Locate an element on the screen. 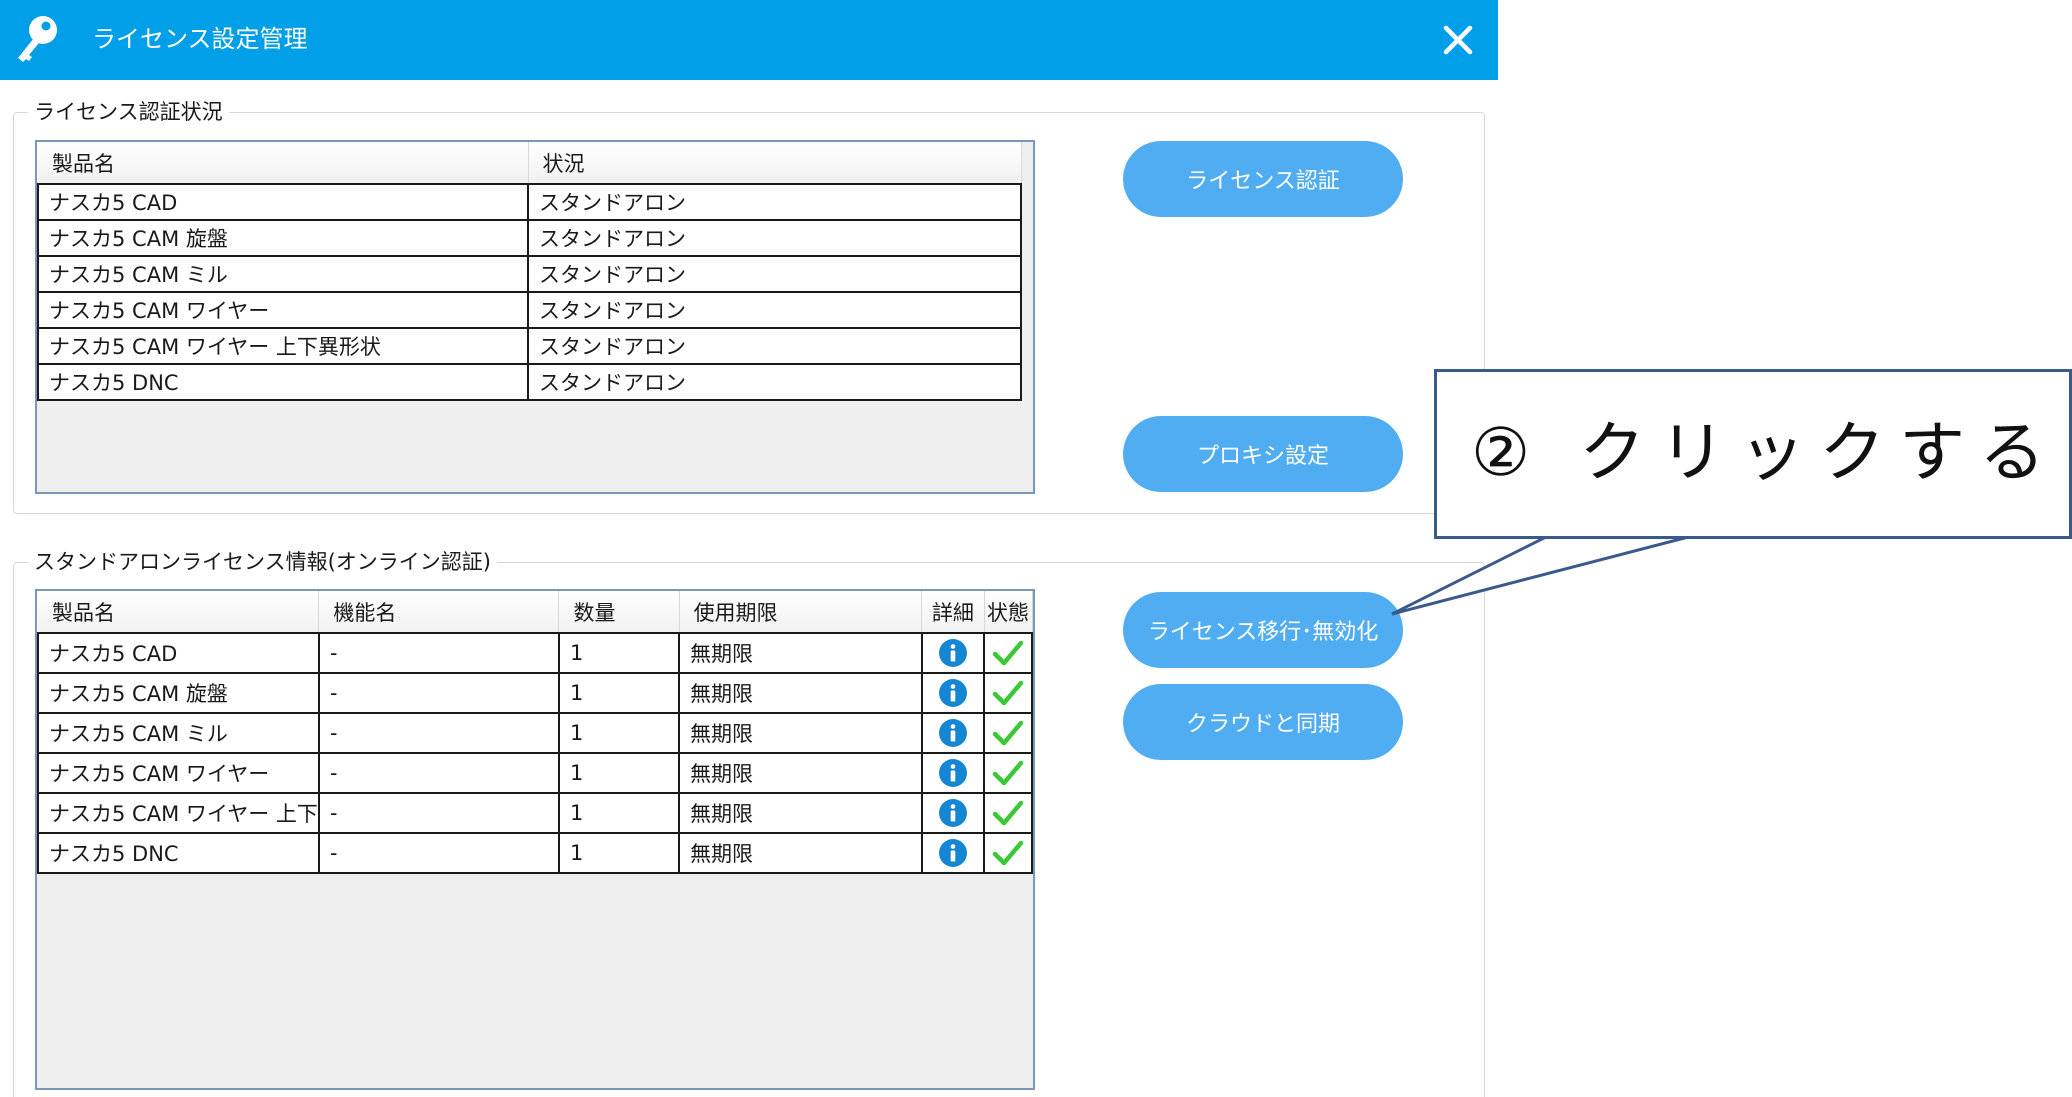 Image resolution: width=2072 pixels, height=1097 pixels. table-row: ナスカ5 DNC - 1 無期限 is located at coordinates (535, 853).